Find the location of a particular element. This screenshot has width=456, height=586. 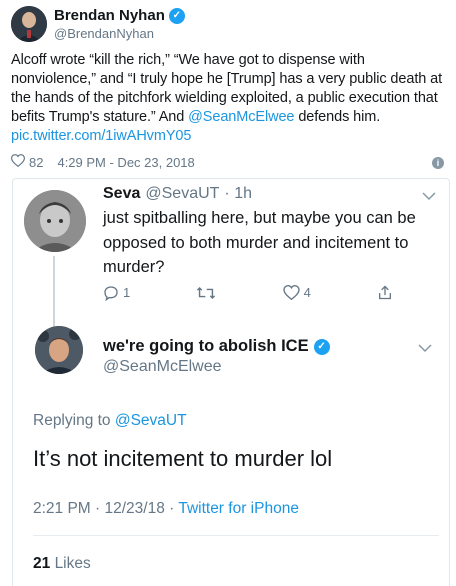

outer-author-handle: @BrendanNyhan is located at coordinates (104, 33).